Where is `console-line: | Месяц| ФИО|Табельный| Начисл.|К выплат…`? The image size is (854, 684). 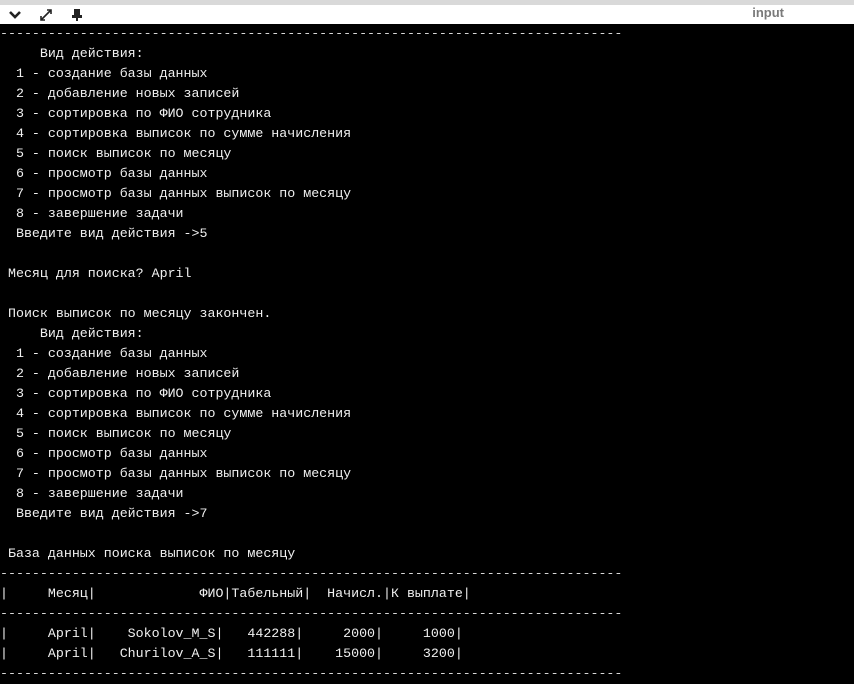
console-line: | Месяц| ФИО|Табельный| Начисл.|К выплат… is located at coordinates (235, 593).